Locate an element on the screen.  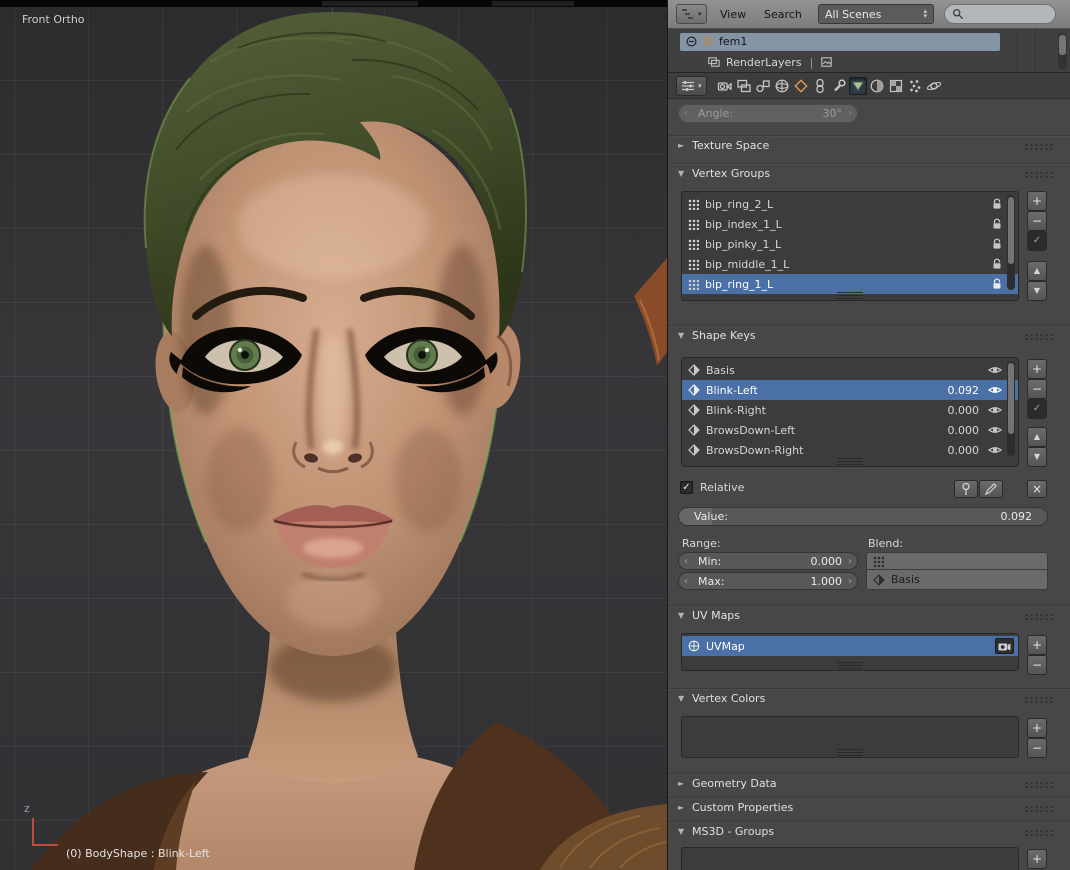
tab-modifiers is located at coordinates (839, 86).